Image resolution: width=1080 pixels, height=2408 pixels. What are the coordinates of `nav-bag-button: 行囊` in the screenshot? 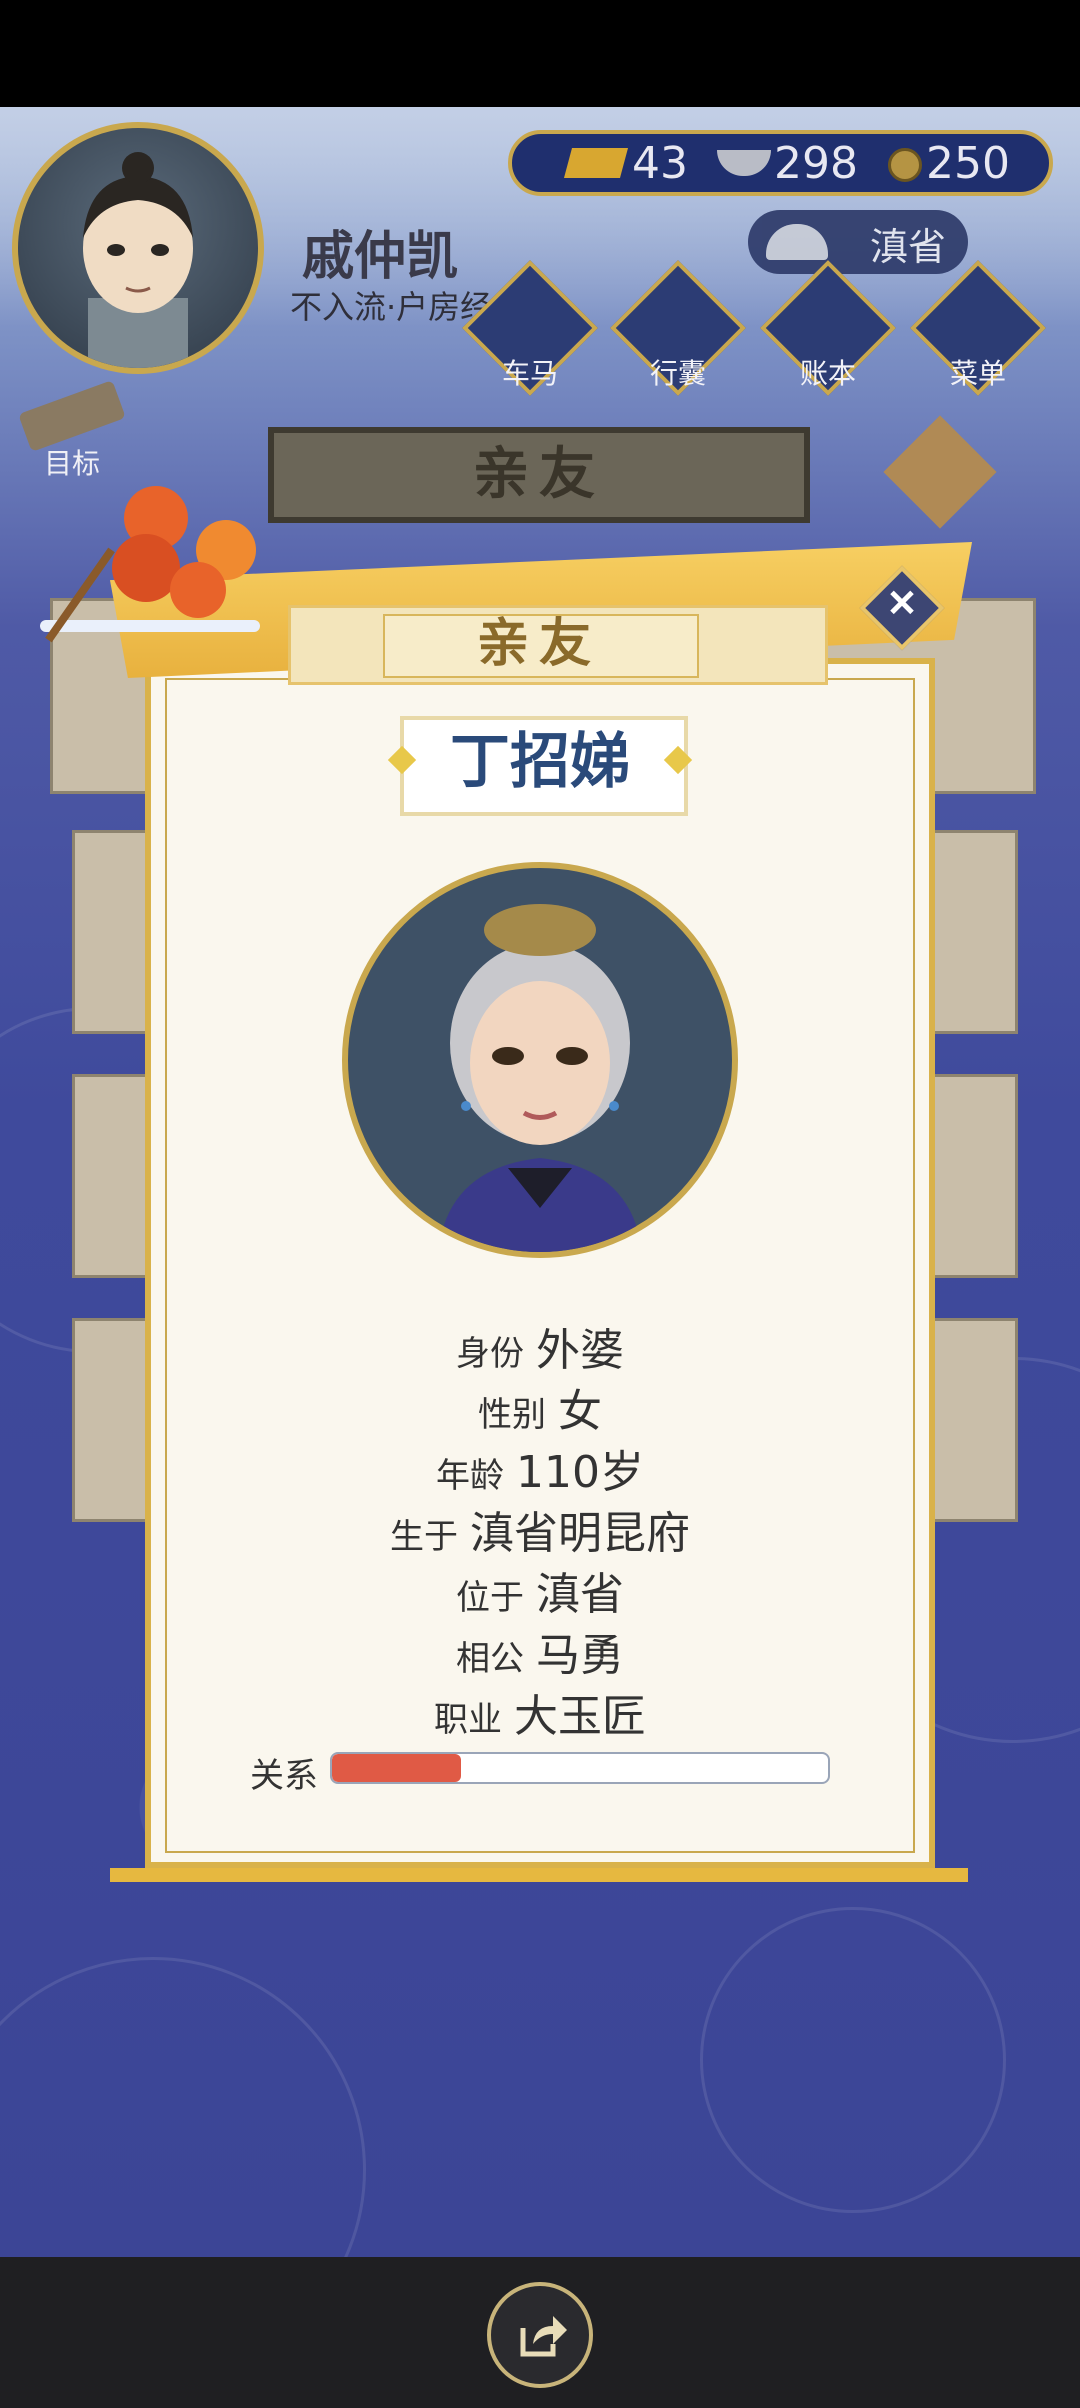 It's located at (678, 328).